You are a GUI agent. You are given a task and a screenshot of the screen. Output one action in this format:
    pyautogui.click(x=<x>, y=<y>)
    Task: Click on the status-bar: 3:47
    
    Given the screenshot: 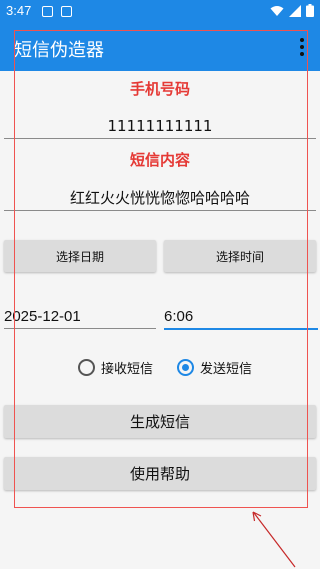 What is the action you would take?
    pyautogui.click(x=160, y=12)
    